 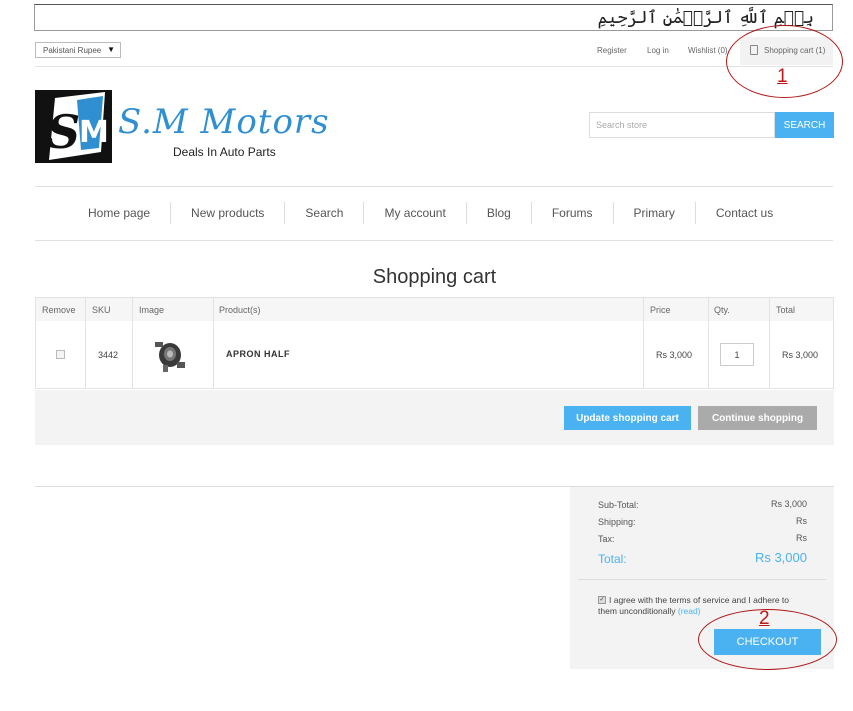 What do you see at coordinates (788, 504) in the screenshot?
I see `subtotal-value: Rs 3,000` at bounding box center [788, 504].